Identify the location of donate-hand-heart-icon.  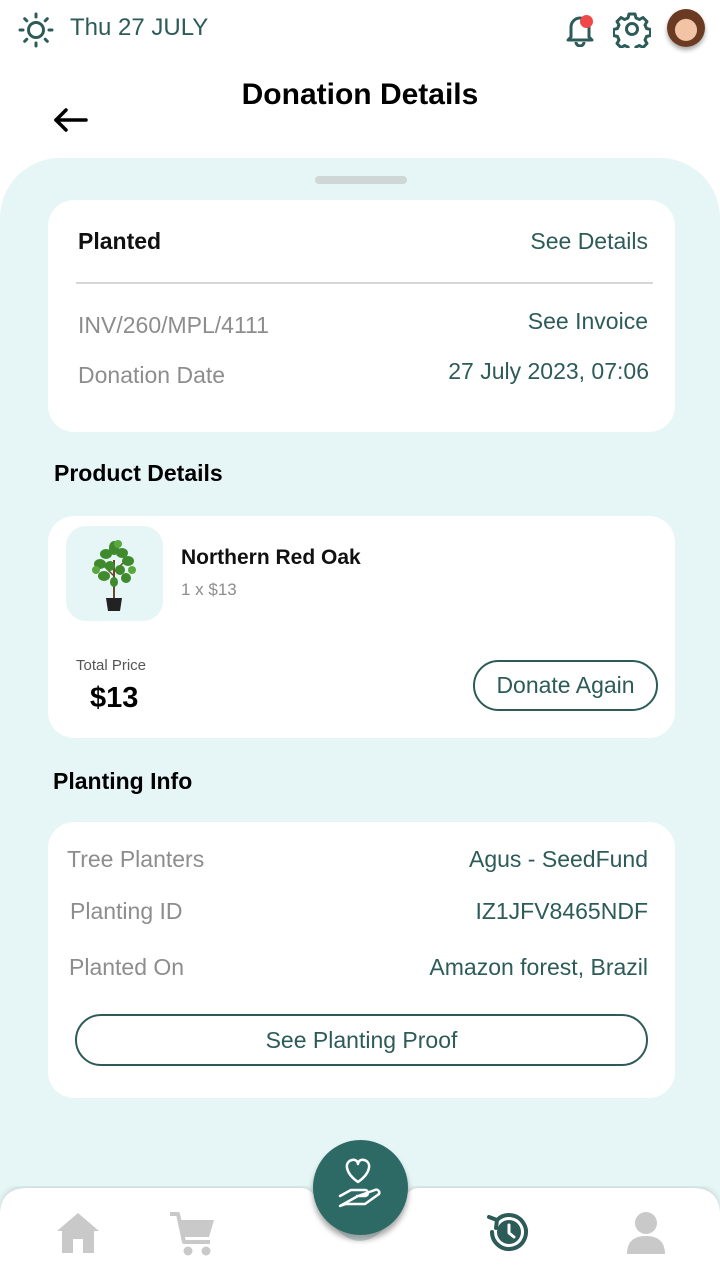
(359, 1183).